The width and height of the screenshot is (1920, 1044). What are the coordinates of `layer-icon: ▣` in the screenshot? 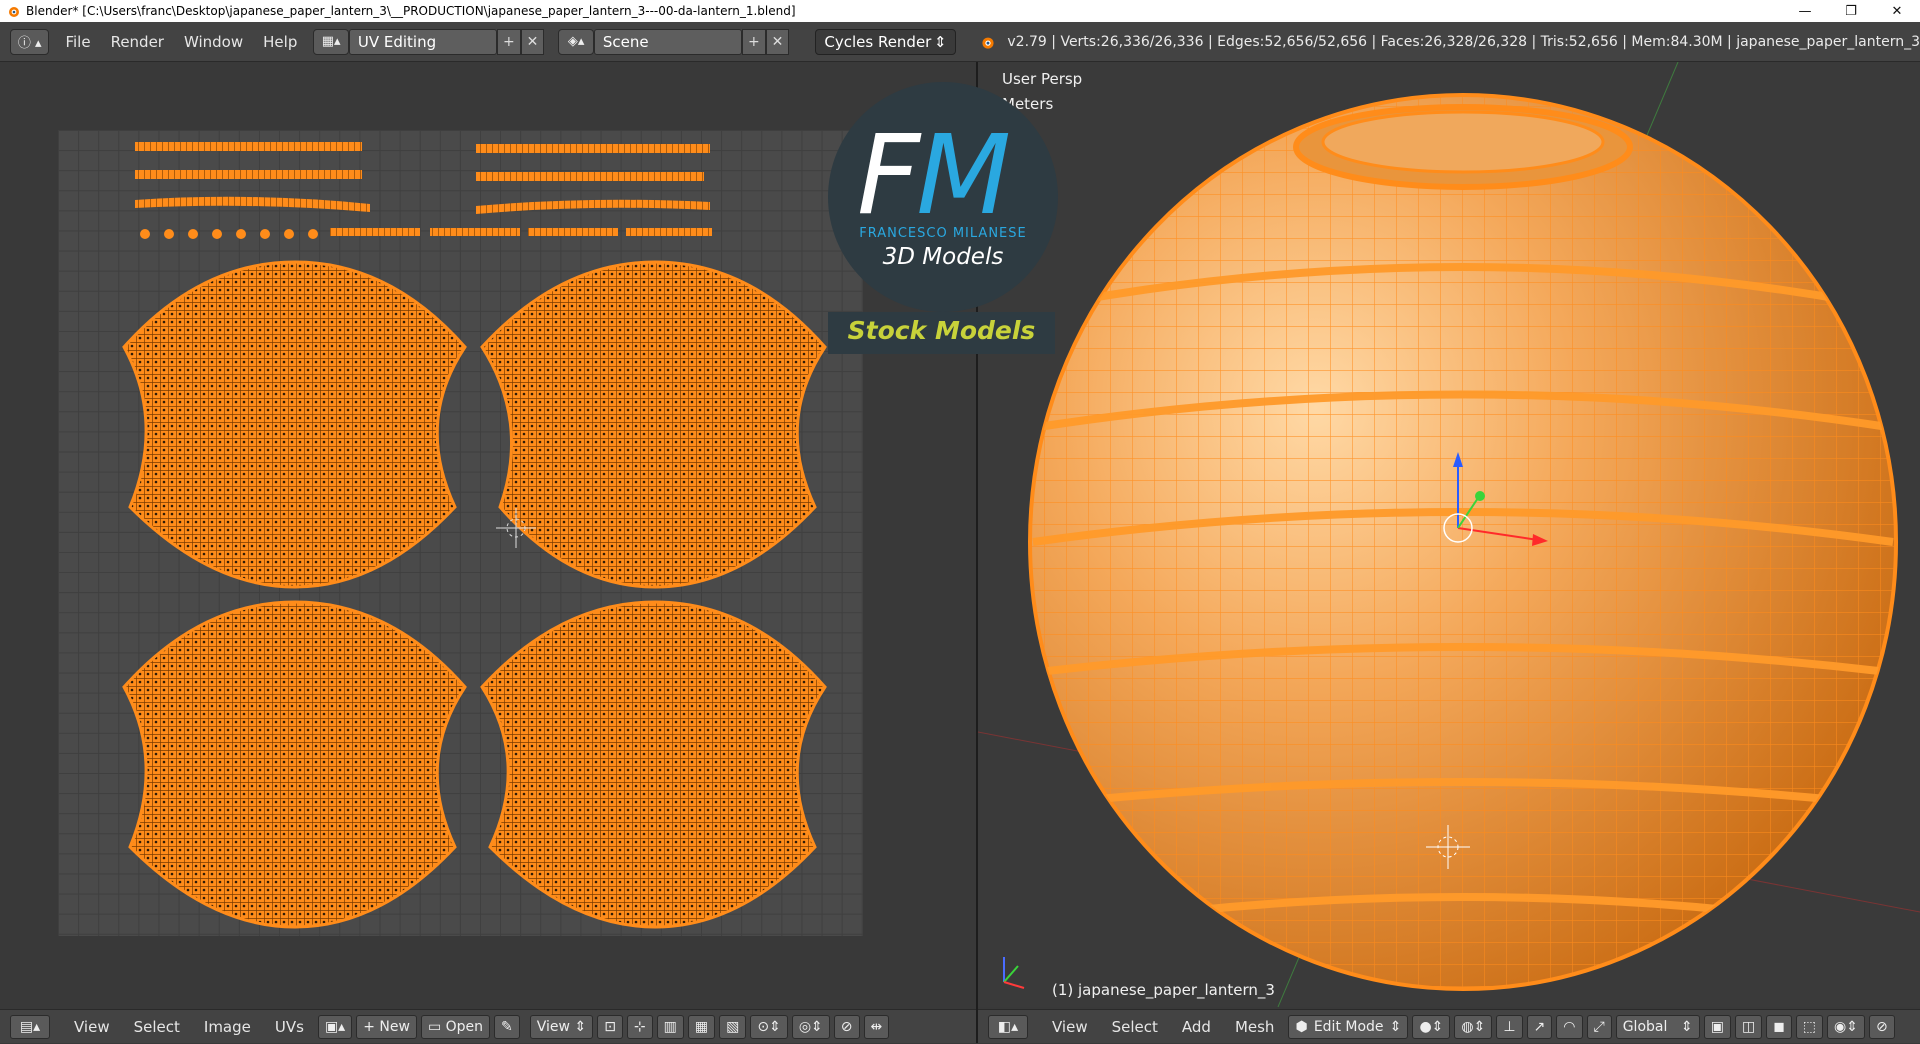 It's located at (1717, 1026).